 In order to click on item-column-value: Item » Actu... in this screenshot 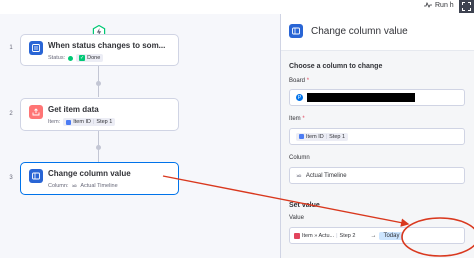, I will do `click(318, 235)`.